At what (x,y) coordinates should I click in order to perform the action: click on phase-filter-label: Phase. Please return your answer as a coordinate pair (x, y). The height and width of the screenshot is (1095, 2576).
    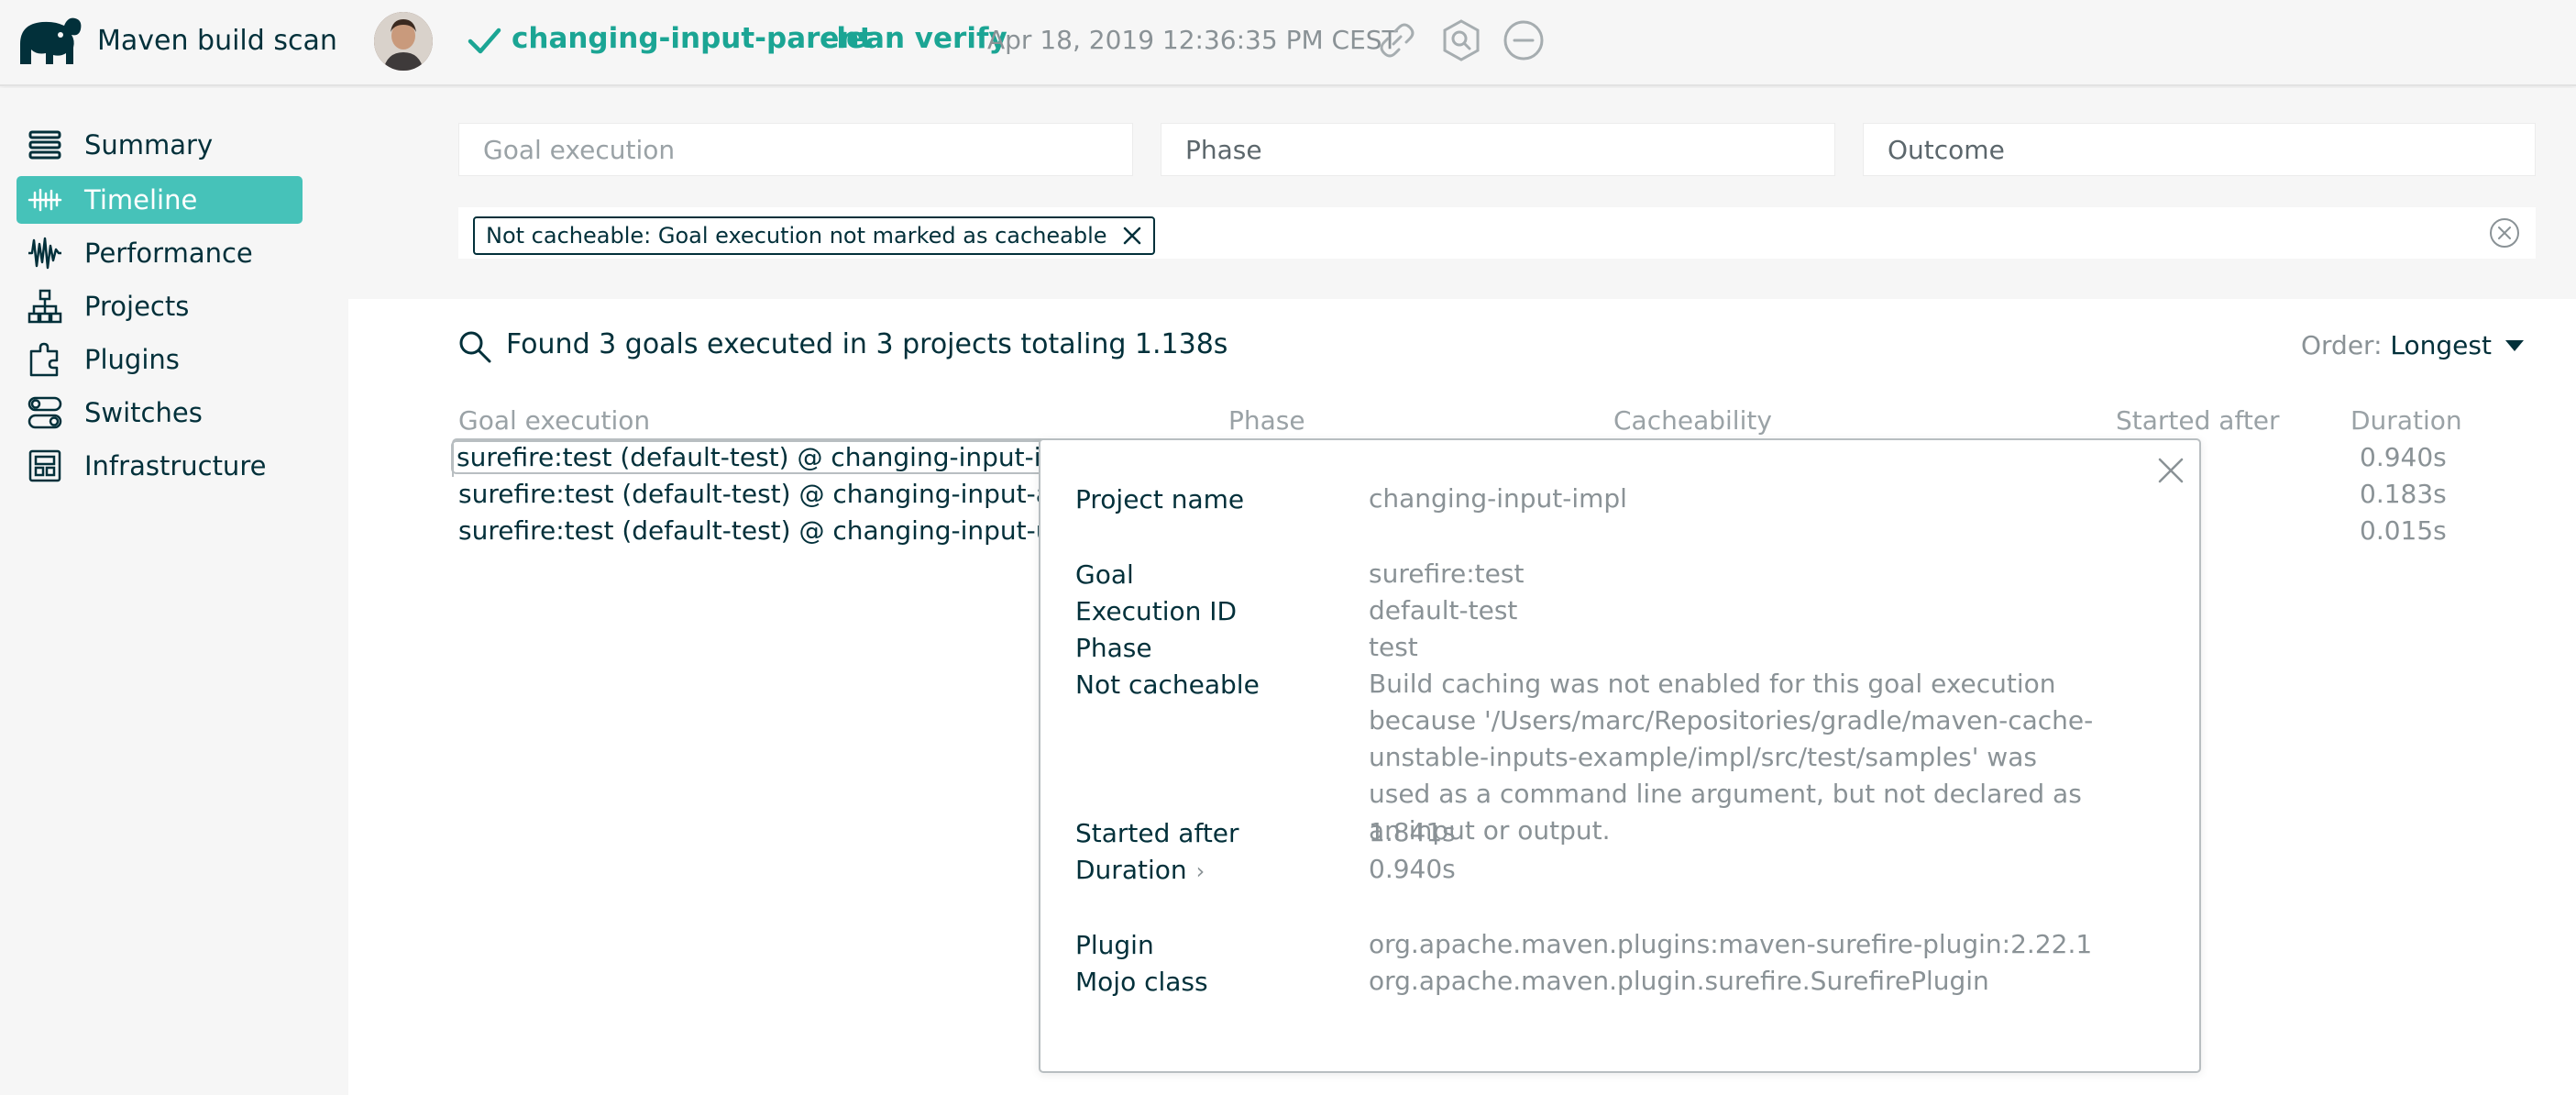
    Looking at the image, I should click on (1224, 149).